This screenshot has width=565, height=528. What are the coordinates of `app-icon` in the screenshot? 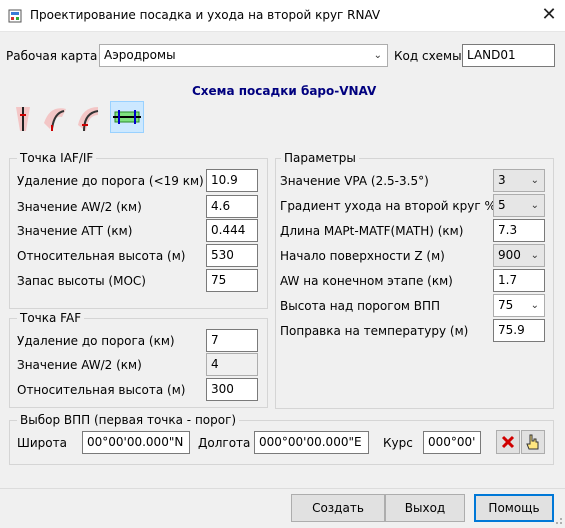 It's located at (15, 16).